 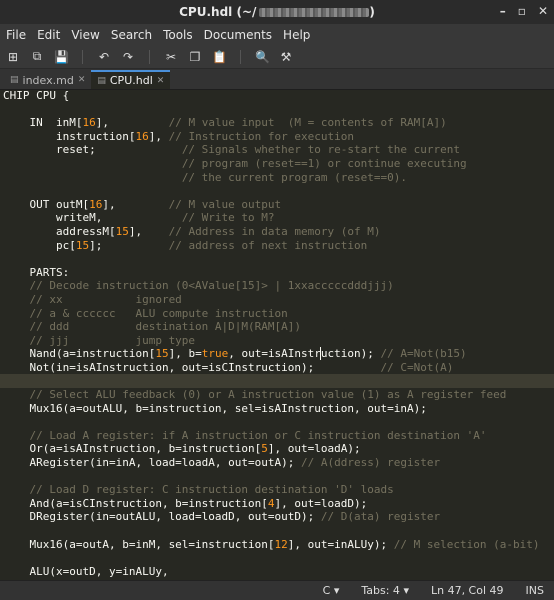 I want to click on menu-help: Help, so click(x=296, y=35).